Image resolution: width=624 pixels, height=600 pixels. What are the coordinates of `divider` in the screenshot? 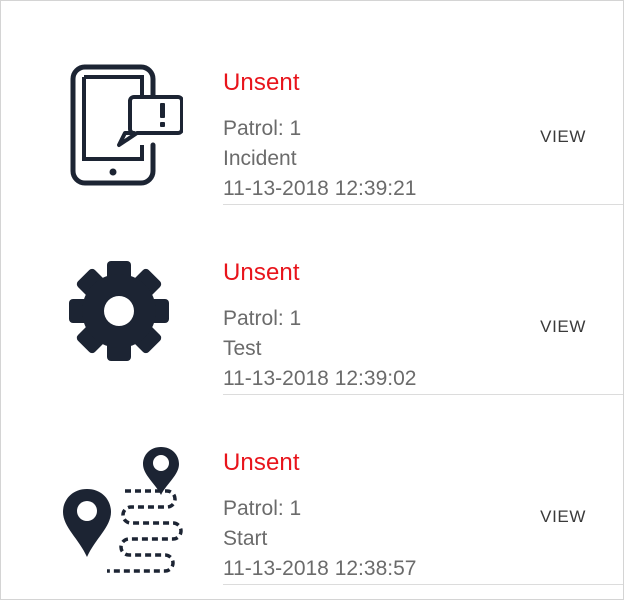 It's located at (423, 584).